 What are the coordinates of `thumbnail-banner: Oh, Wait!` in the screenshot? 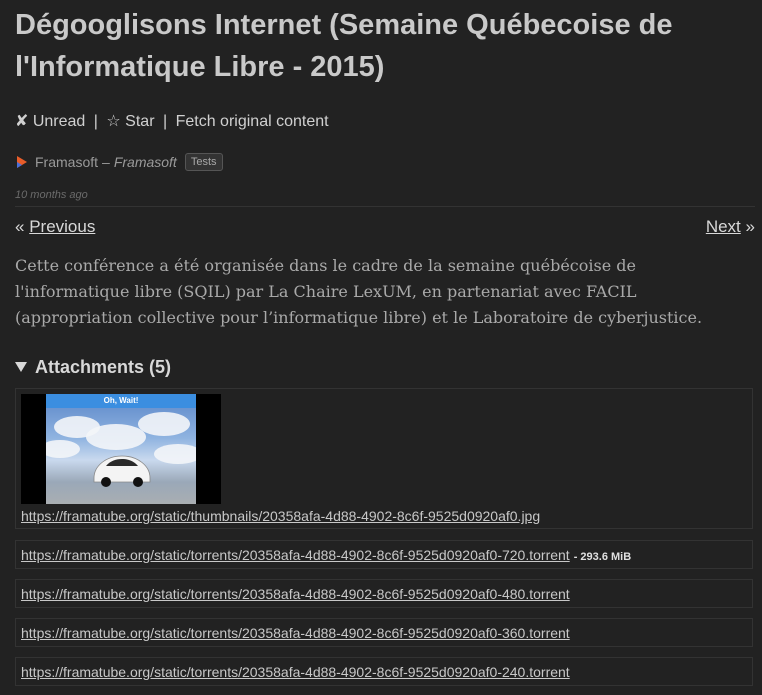 It's located at (121, 401).